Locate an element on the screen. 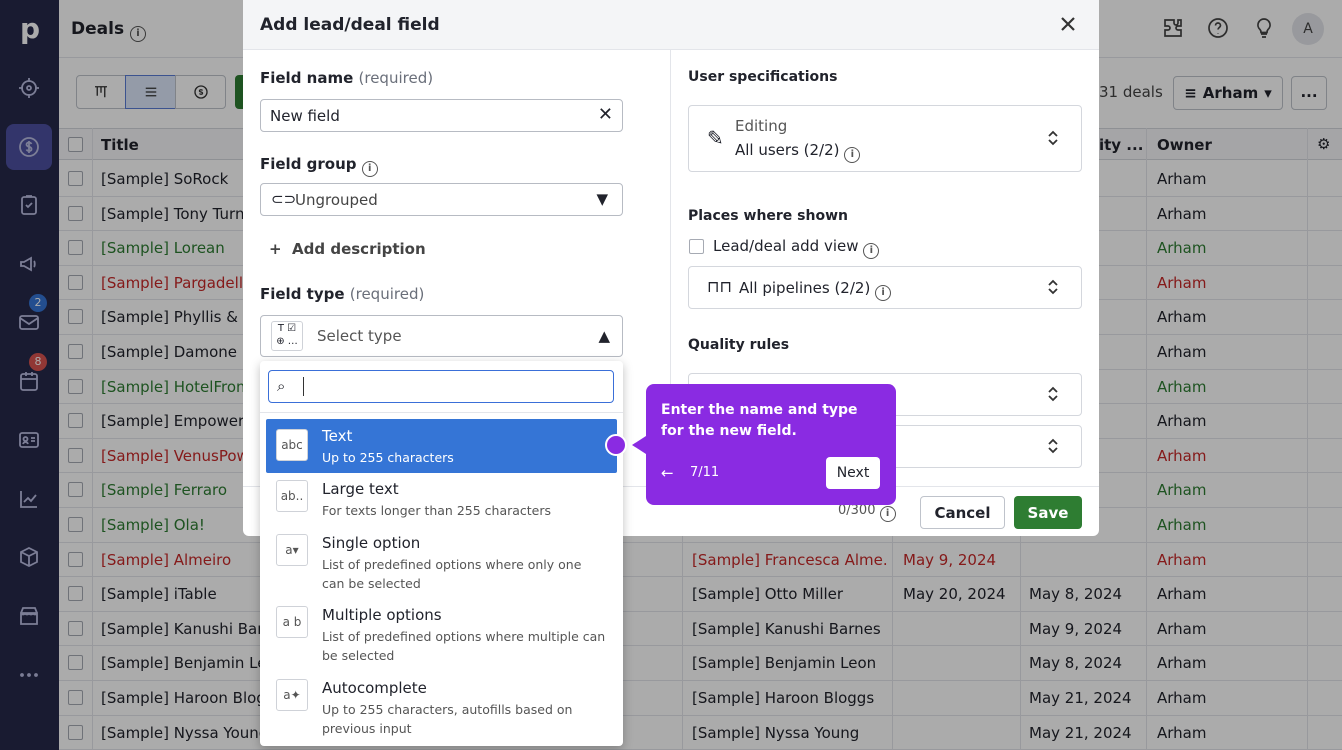 The height and width of the screenshot is (750, 1342). pipelines-value: All pipelines (2/2) i is located at coordinates (815, 290).